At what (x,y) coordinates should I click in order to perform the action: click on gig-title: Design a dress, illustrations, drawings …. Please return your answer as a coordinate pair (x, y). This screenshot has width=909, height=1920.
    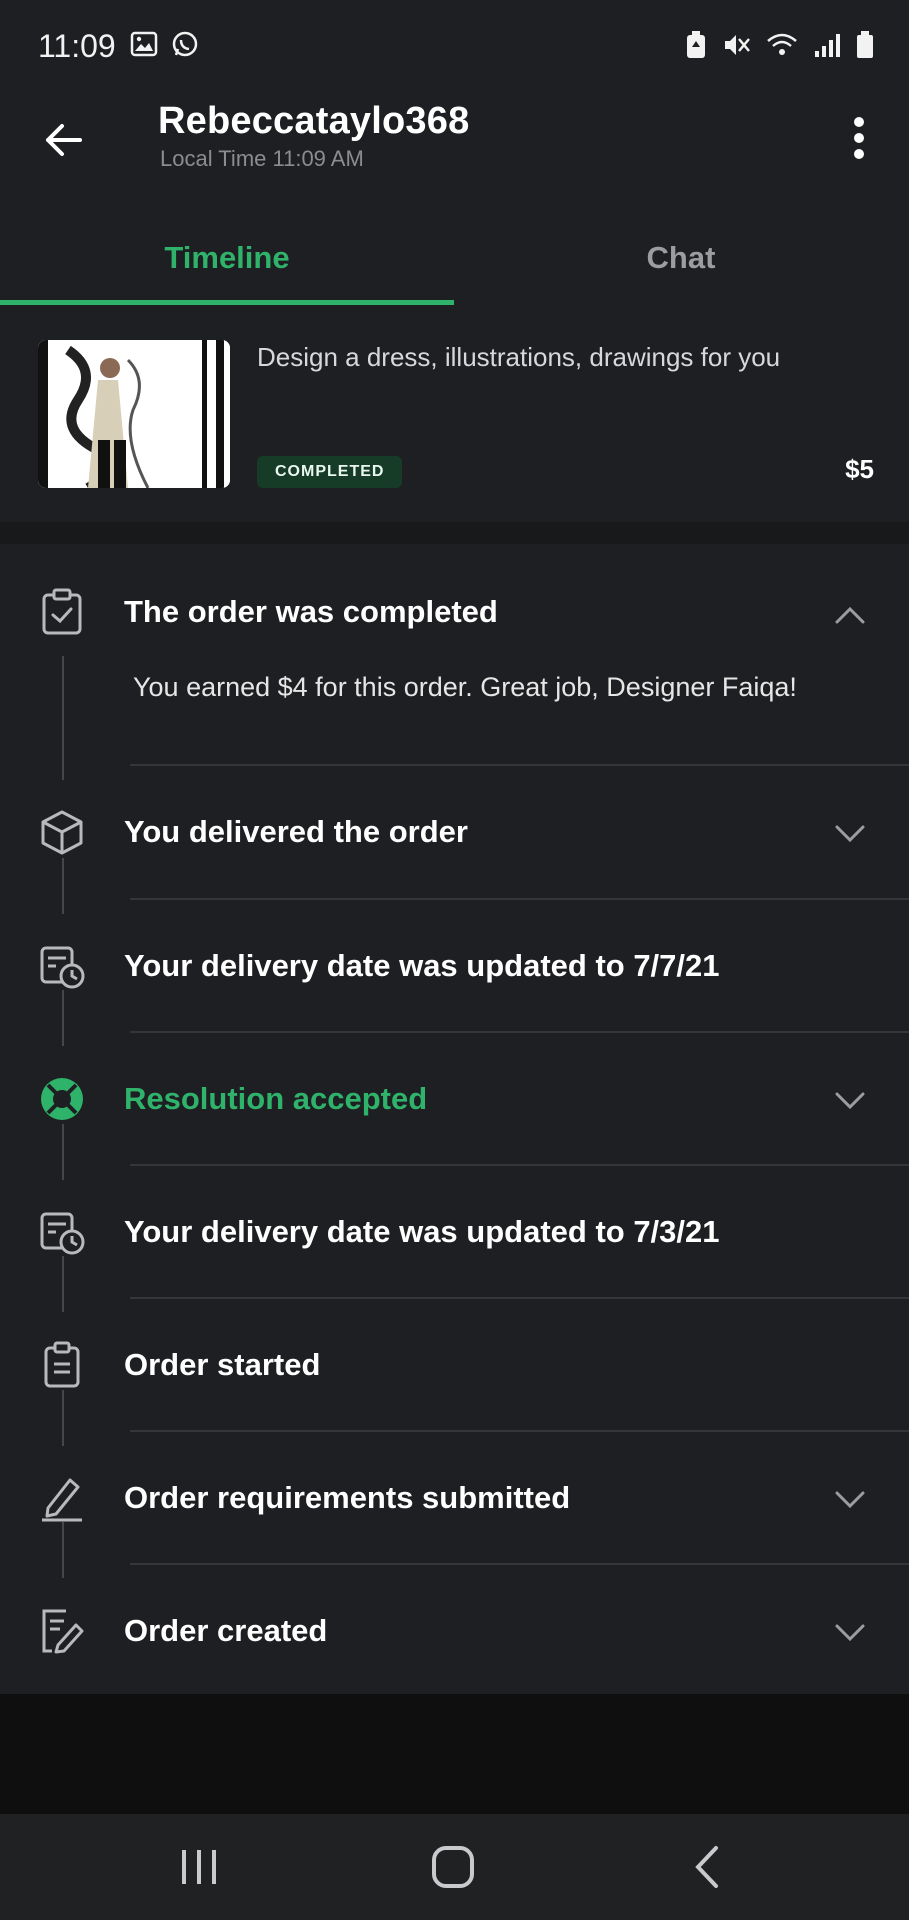
    Looking at the image, I should click on (519, 357).